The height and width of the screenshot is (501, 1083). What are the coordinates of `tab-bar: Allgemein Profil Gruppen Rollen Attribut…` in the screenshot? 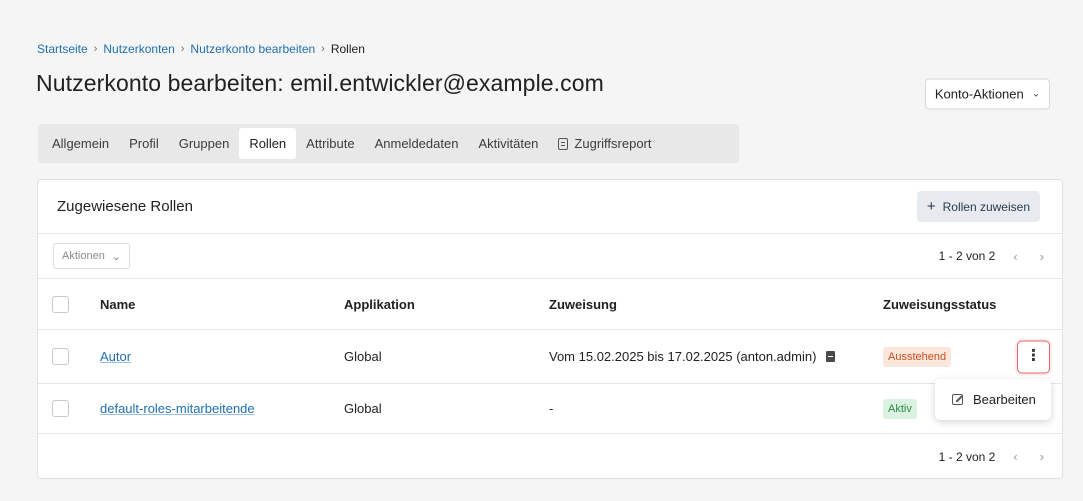 It's located at (388, 143).